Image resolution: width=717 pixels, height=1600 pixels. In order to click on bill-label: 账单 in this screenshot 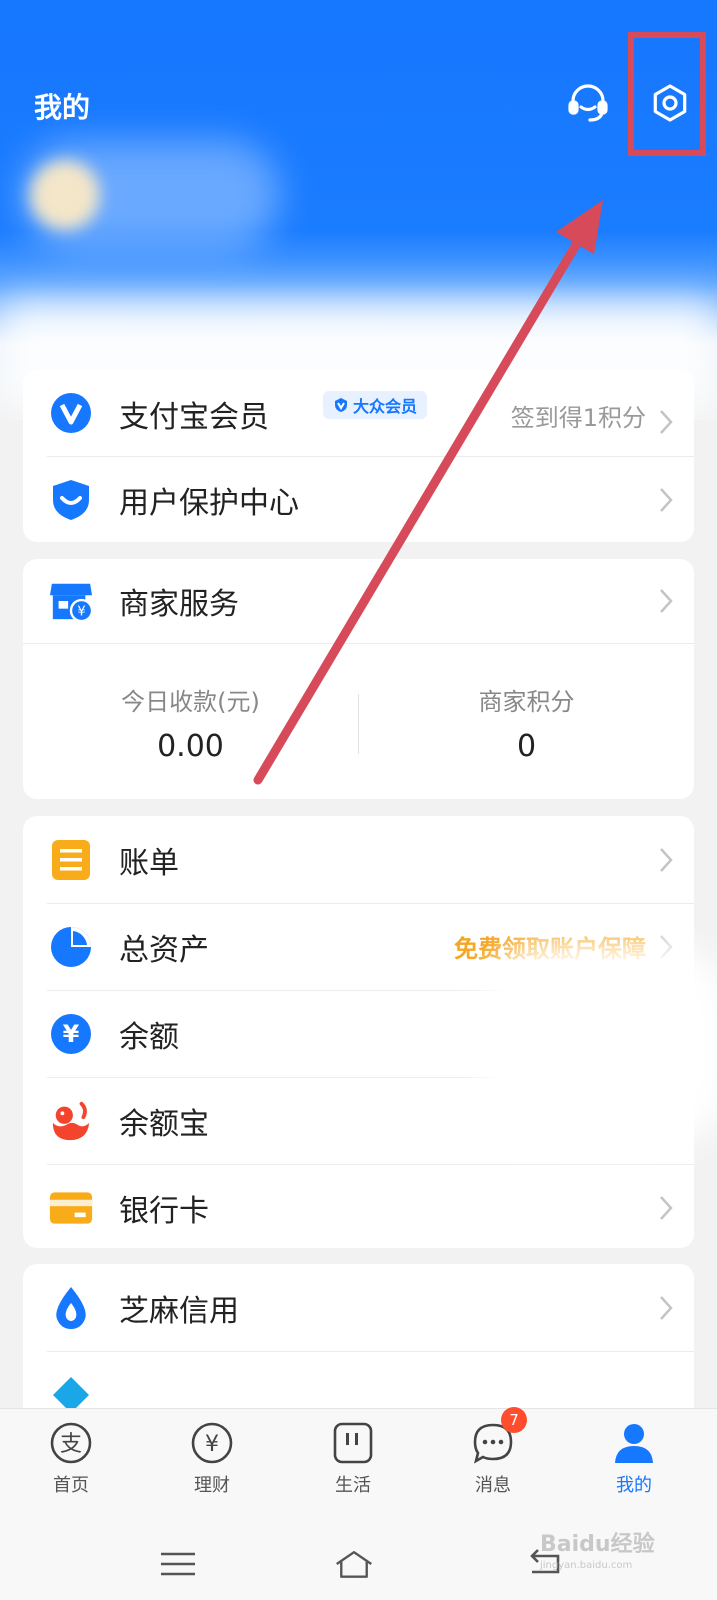, I will do `click(149, 863)`.